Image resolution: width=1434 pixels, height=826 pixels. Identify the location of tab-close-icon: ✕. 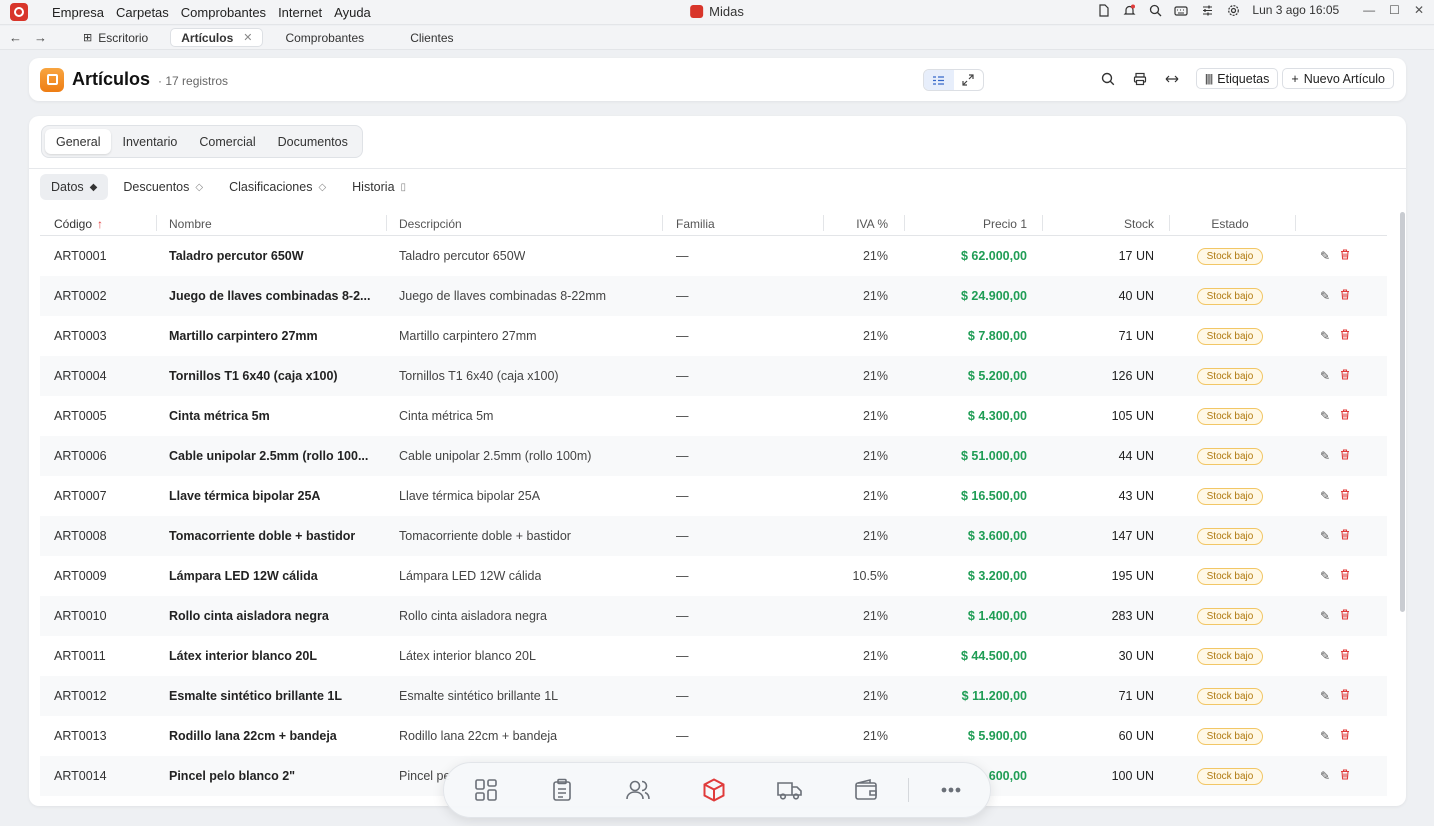
(247, 37).